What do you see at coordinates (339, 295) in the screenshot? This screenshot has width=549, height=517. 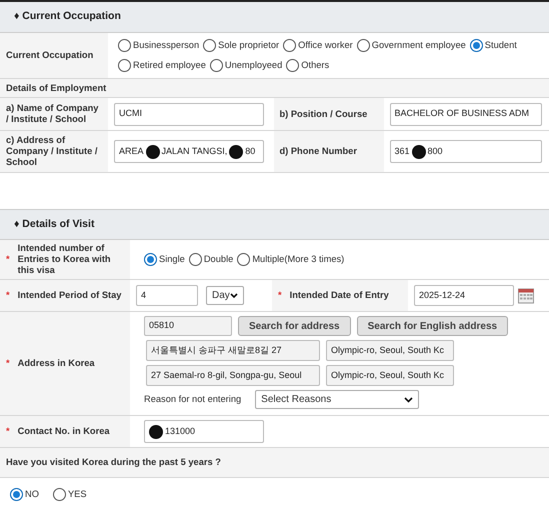 I see `field-label: Intended Date of Entry` at bounding box center [339, 295].